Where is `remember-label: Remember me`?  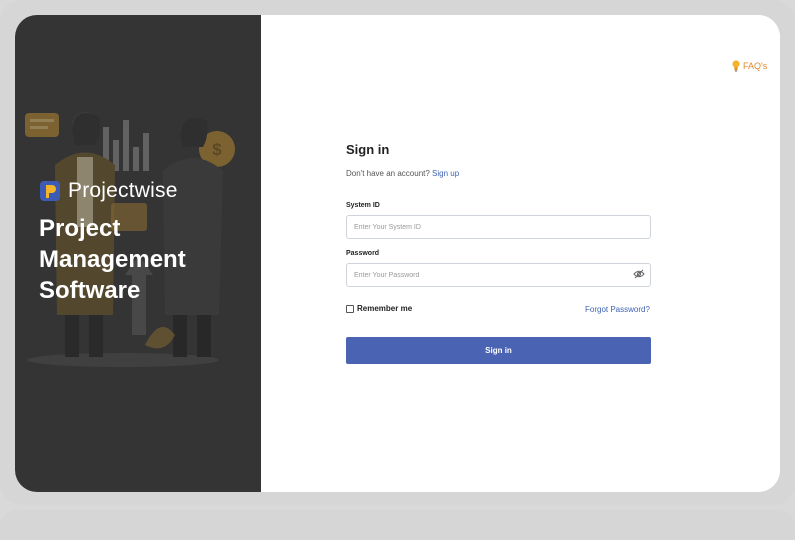 remember-label: Remember me is located at coordinates (385, 308).